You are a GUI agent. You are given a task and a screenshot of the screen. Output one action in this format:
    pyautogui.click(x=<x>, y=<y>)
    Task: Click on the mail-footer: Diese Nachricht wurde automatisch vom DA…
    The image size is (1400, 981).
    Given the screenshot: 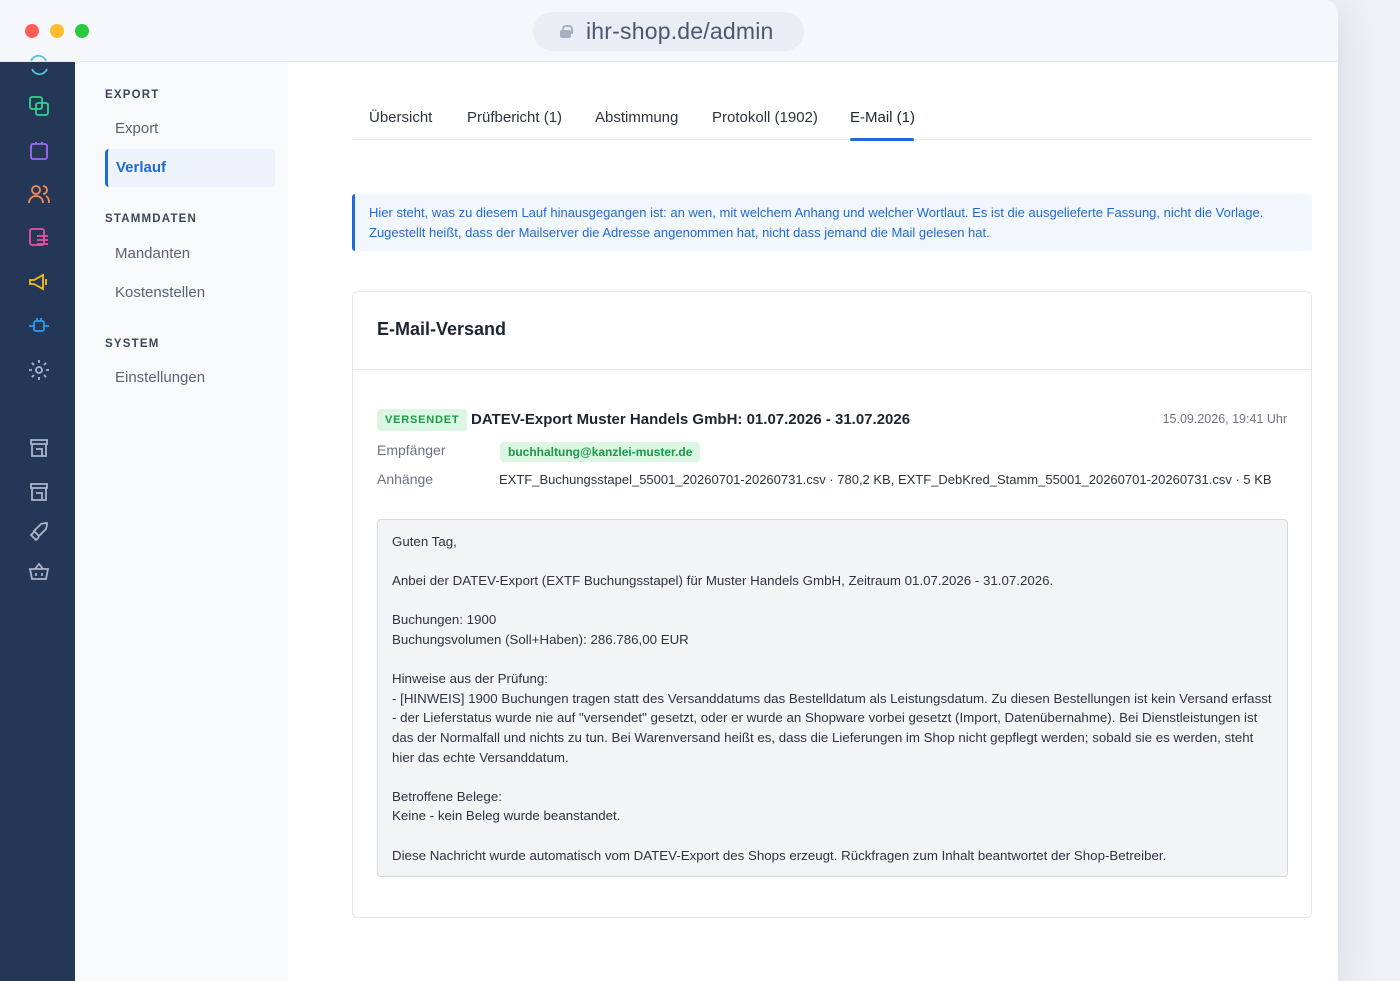 What is the action you would take?
    pyautogui.click(x=779, y=855)
    